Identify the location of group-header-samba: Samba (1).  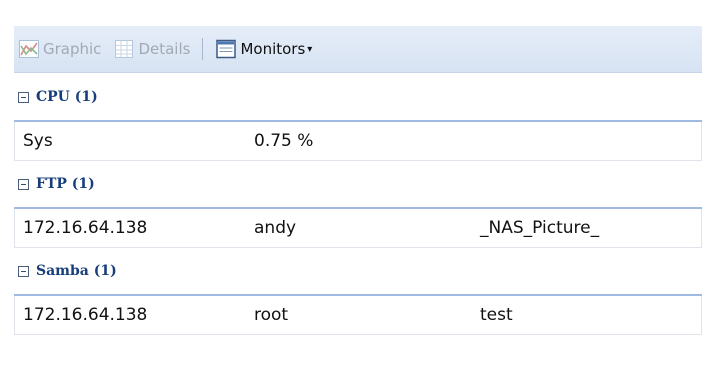
(358, 272).